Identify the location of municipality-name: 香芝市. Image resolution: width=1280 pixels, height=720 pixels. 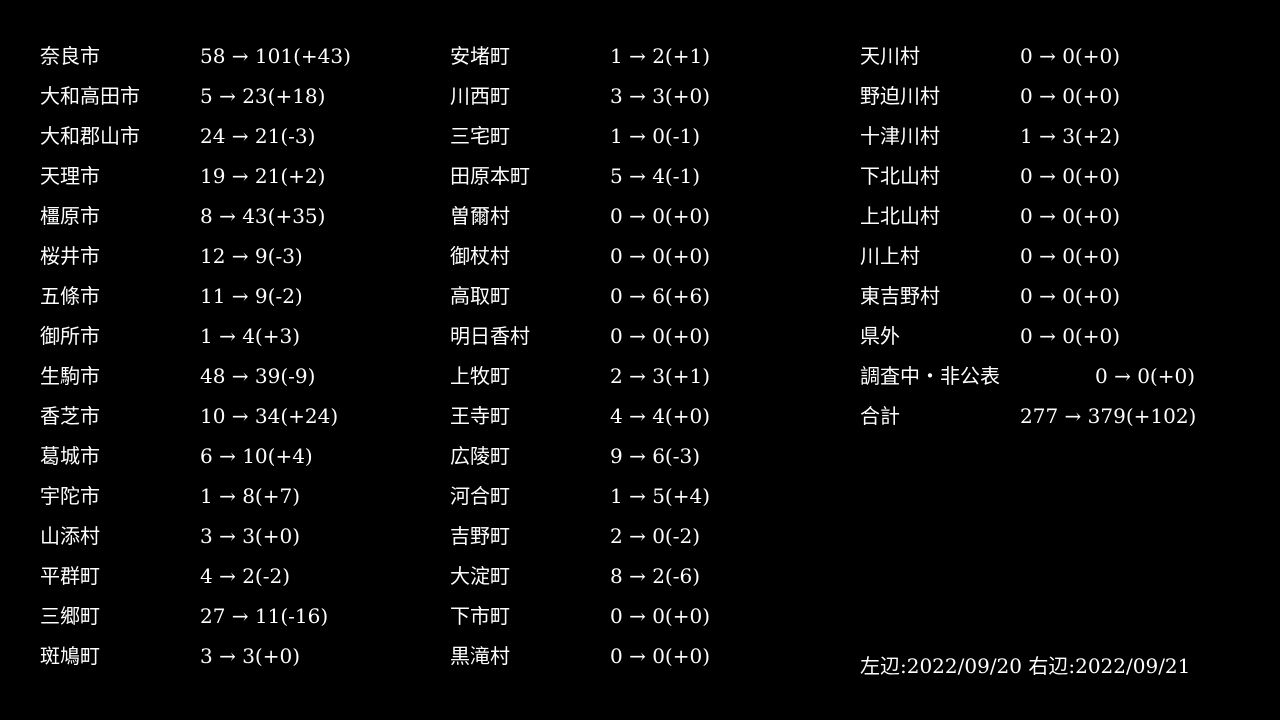
(70, 416).